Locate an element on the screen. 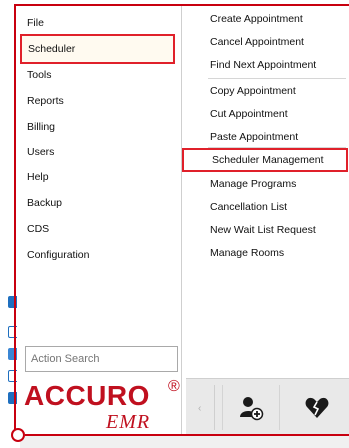  menu-item-scheduler: Scheduler is located at coordinates (97, 49).